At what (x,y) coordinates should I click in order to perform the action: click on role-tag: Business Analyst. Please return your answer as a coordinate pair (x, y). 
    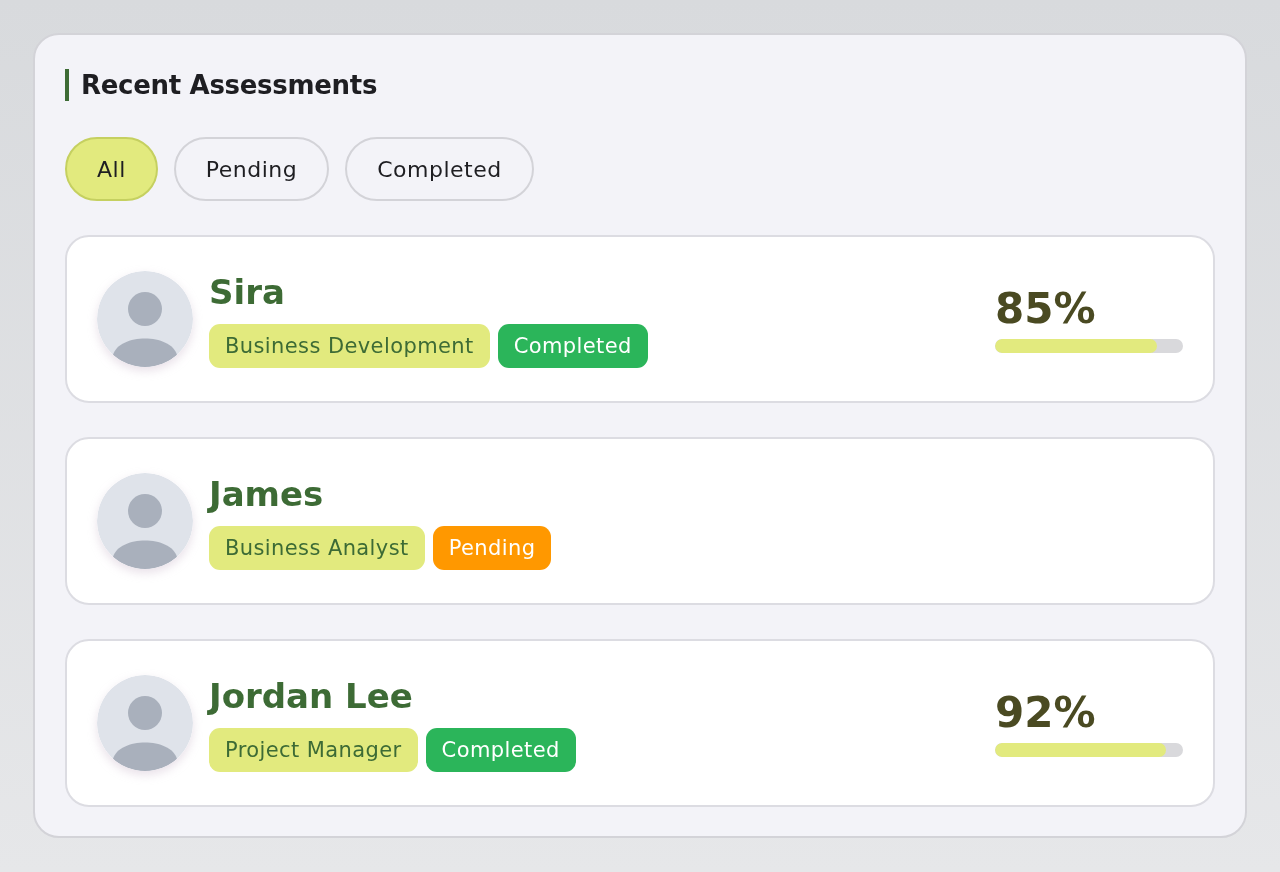
    Looking at the image, I should click on (317, 548).